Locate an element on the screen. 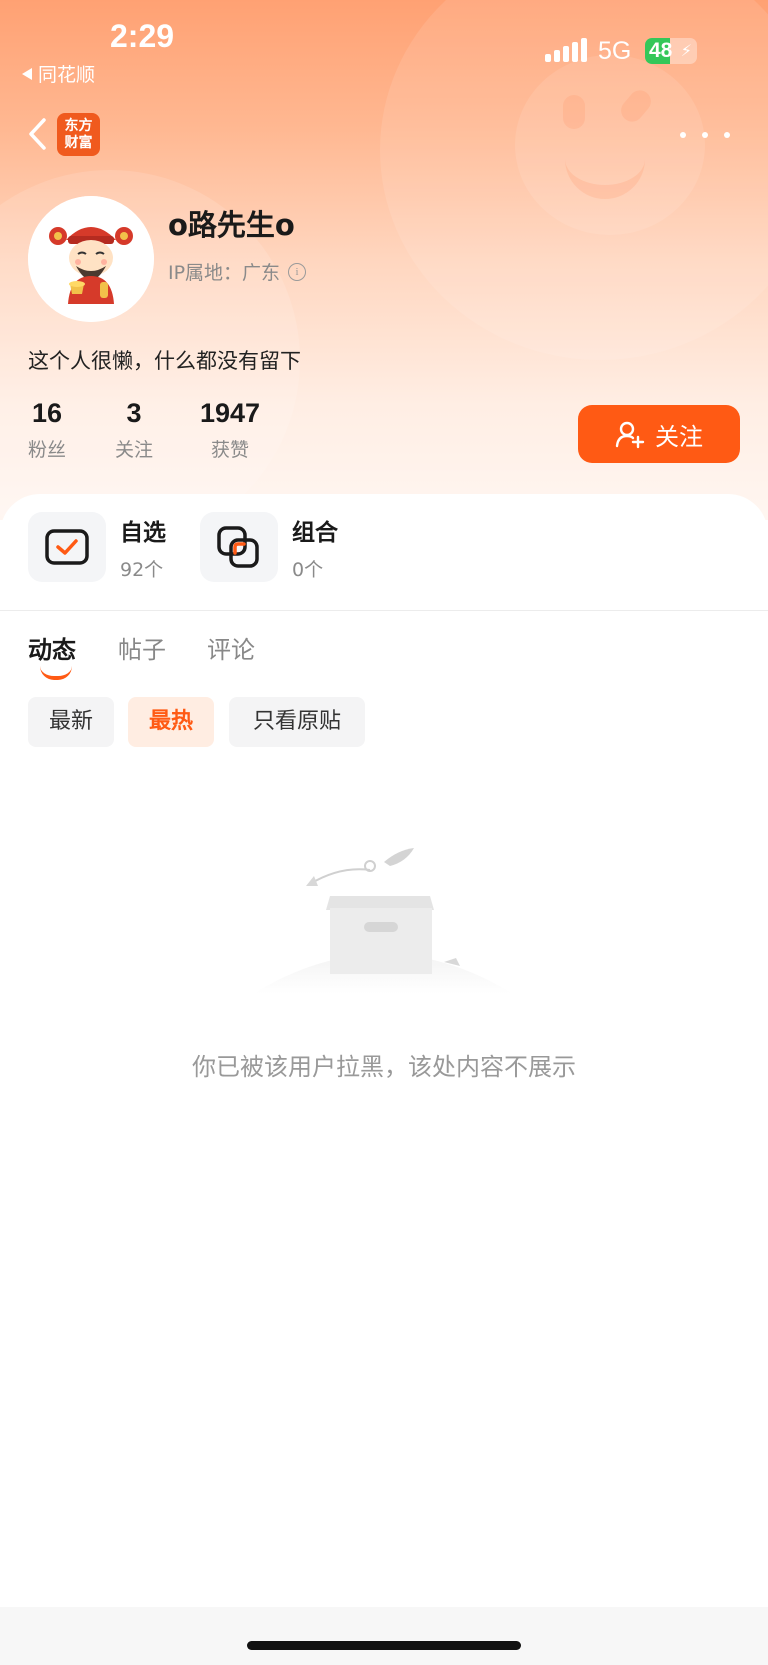 Image resolution: width=768 pixels, height=1665 pixels. watchlist-title: 自选 is located at coordinates (143, 532).